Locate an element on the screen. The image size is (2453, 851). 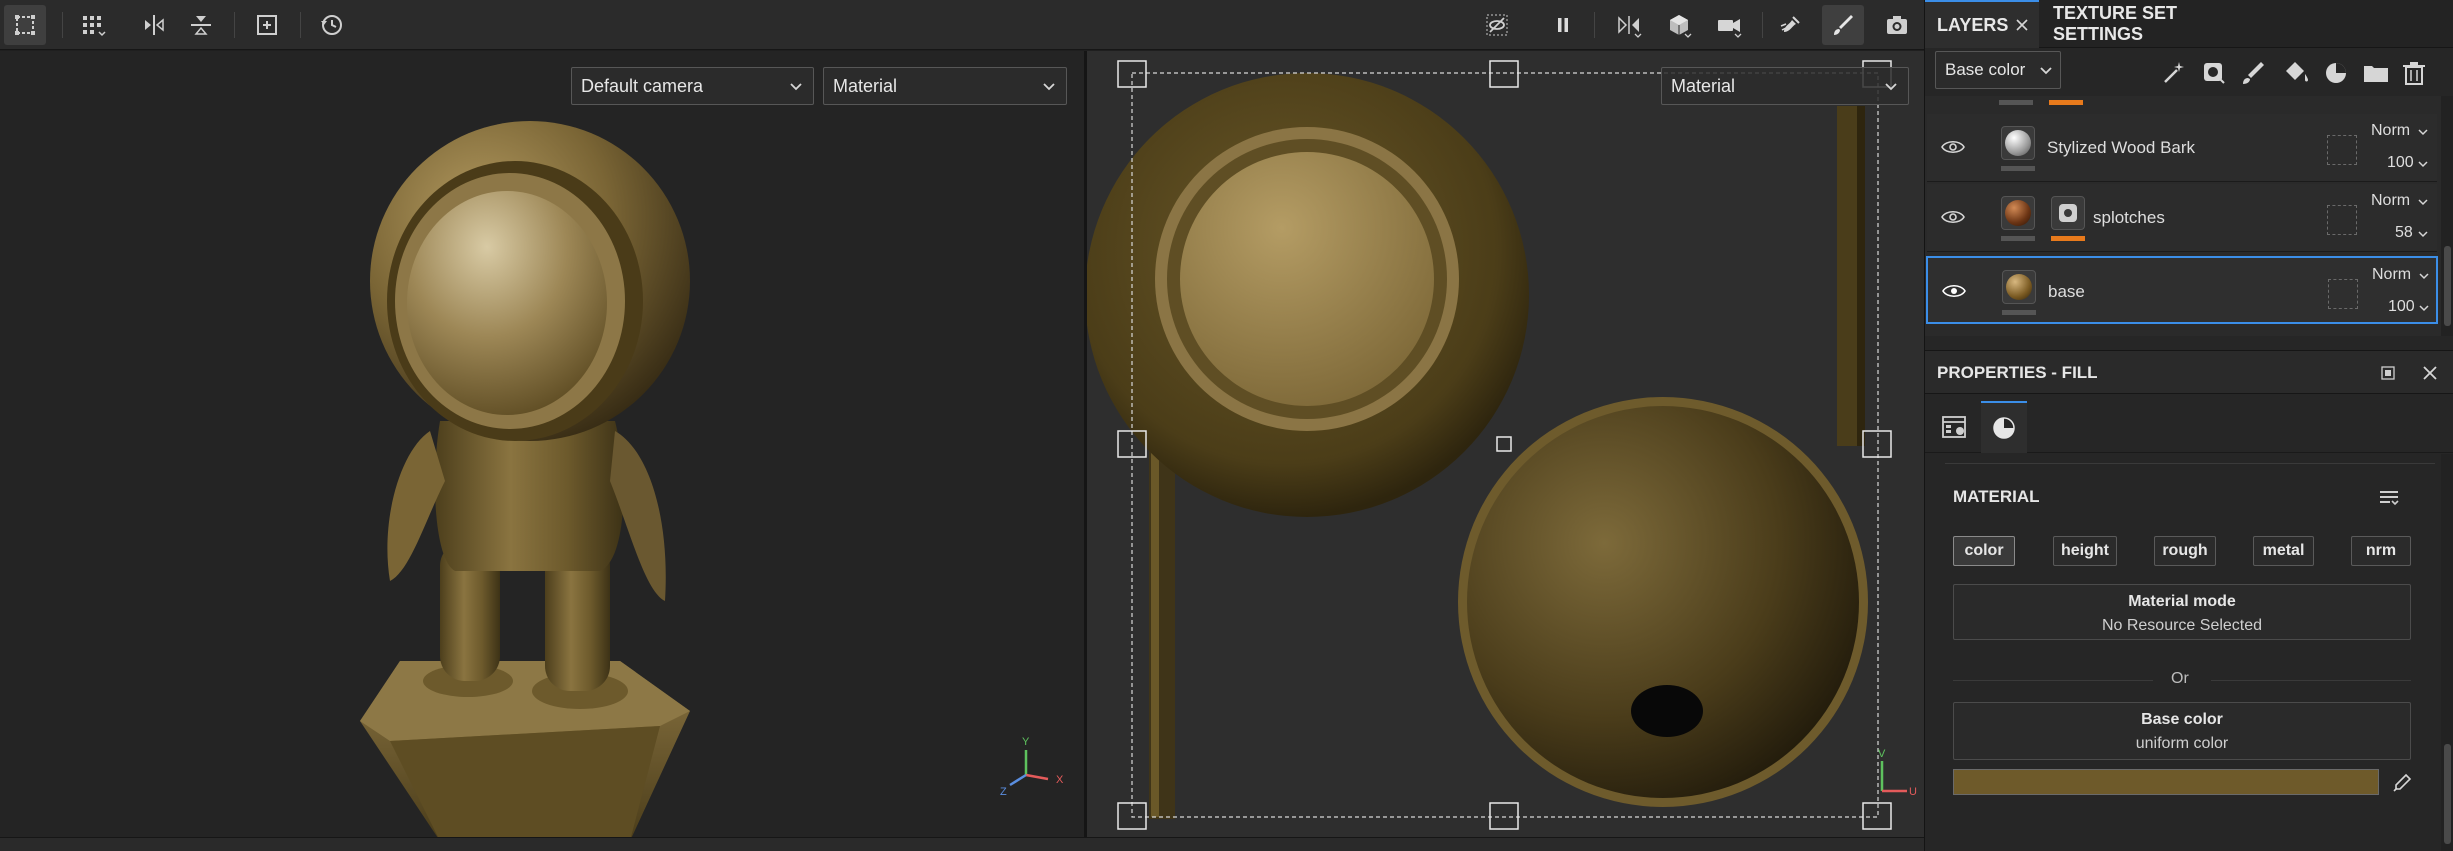
channel-color-button: color is located at coordinates (1984, 551).